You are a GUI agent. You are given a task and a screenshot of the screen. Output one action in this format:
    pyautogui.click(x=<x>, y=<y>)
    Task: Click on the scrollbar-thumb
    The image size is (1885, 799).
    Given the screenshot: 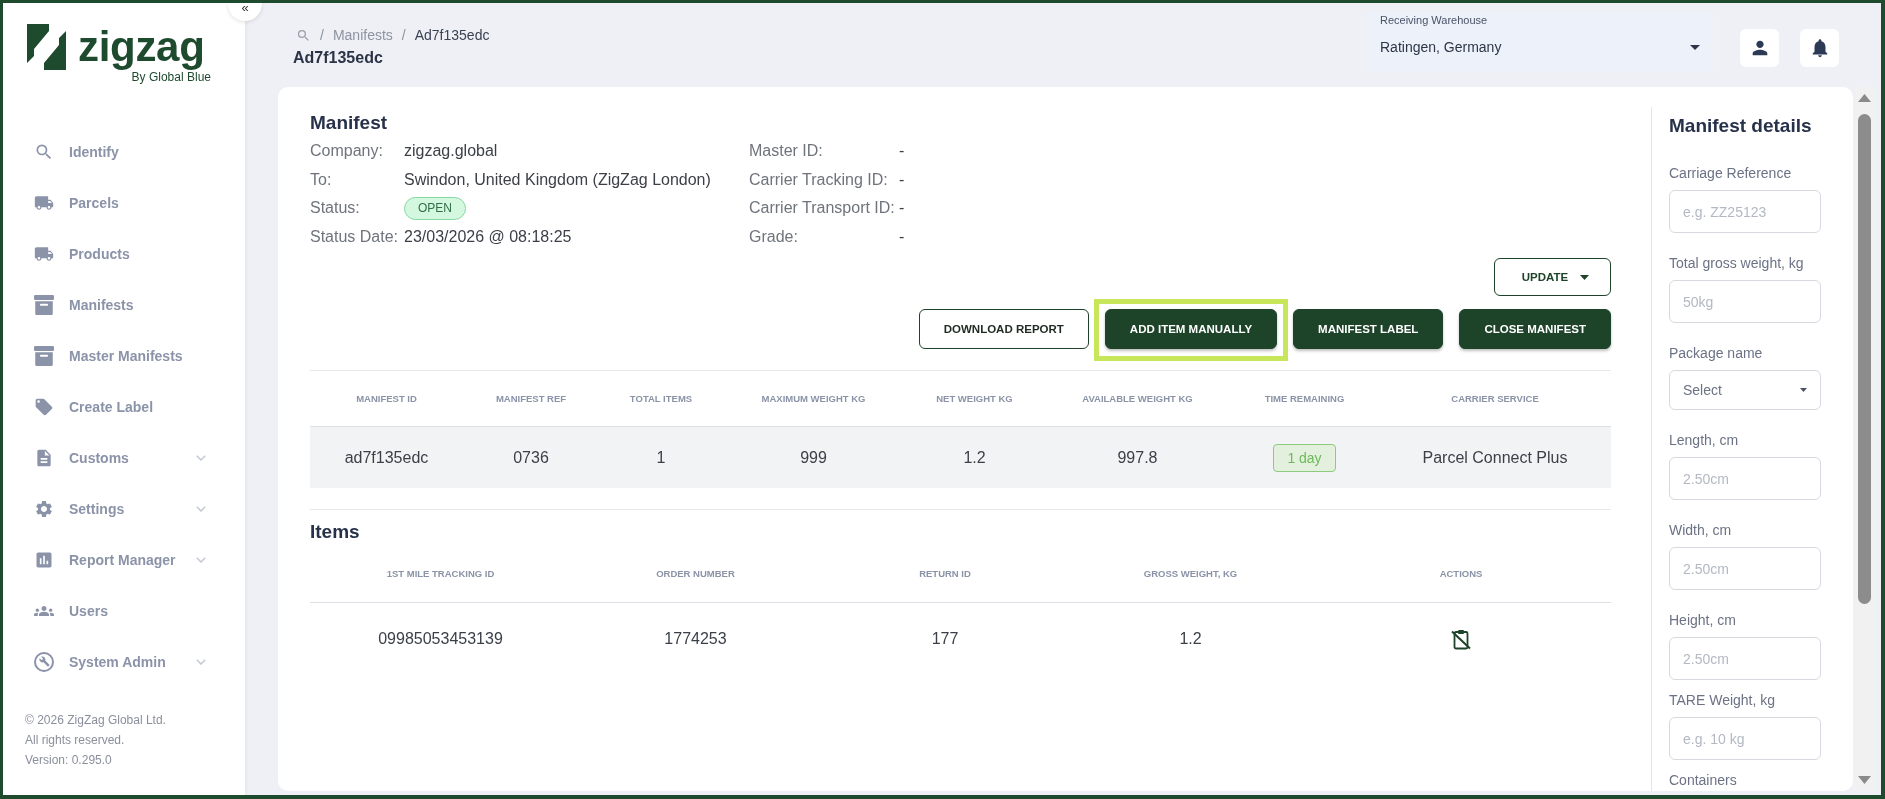 What is the action you would take?
    pyautogui.click(x=1864, y=359)
    